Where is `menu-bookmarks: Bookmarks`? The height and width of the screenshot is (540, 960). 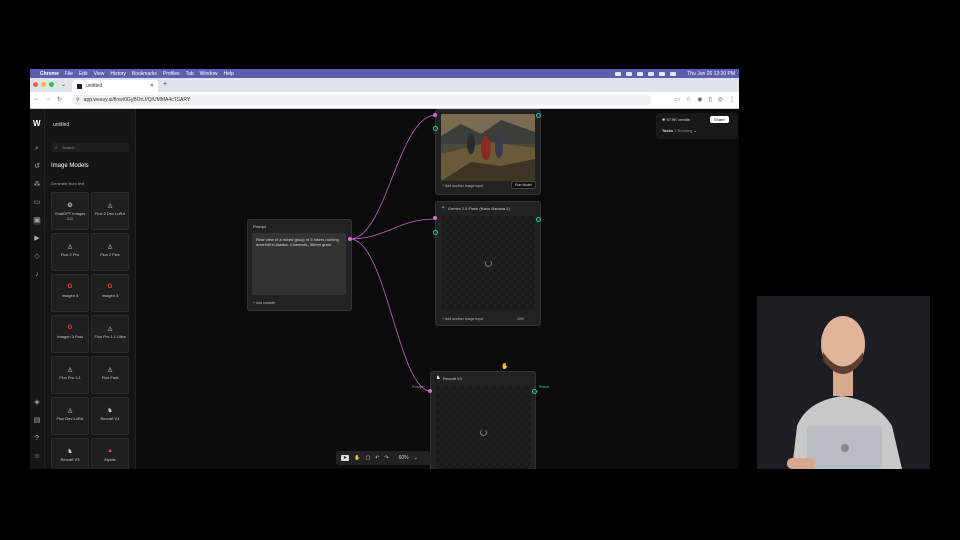 menu-bookmarks: Bookmarks is located at coordinates (144, 74).